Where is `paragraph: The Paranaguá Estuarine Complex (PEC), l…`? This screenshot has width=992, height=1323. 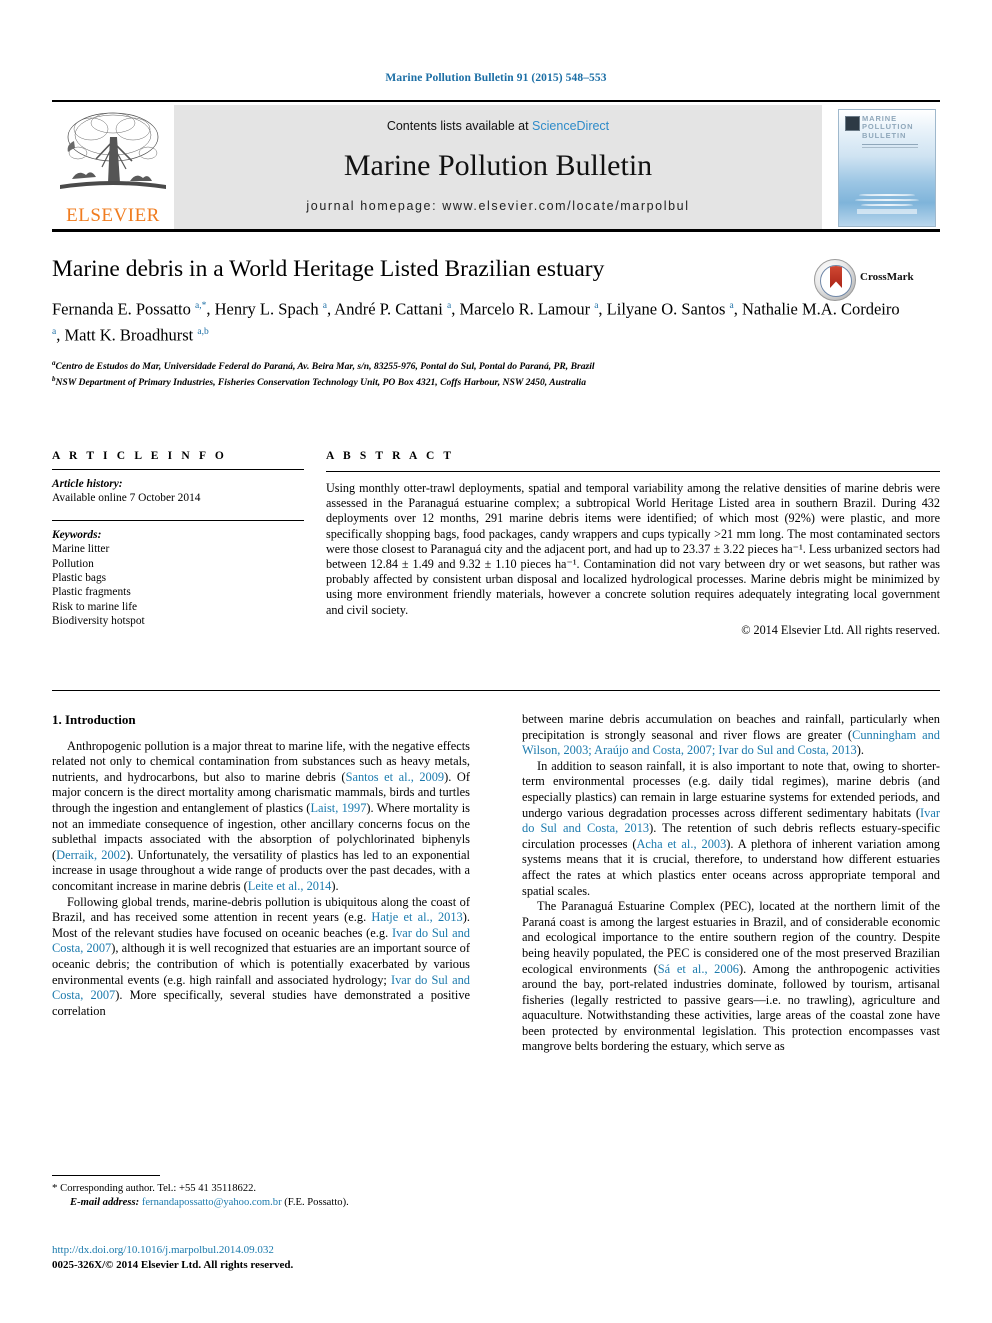
paragraph: The Paranaguá Estuarine Complex (PEC), l… is located at coordinates (731, 976).